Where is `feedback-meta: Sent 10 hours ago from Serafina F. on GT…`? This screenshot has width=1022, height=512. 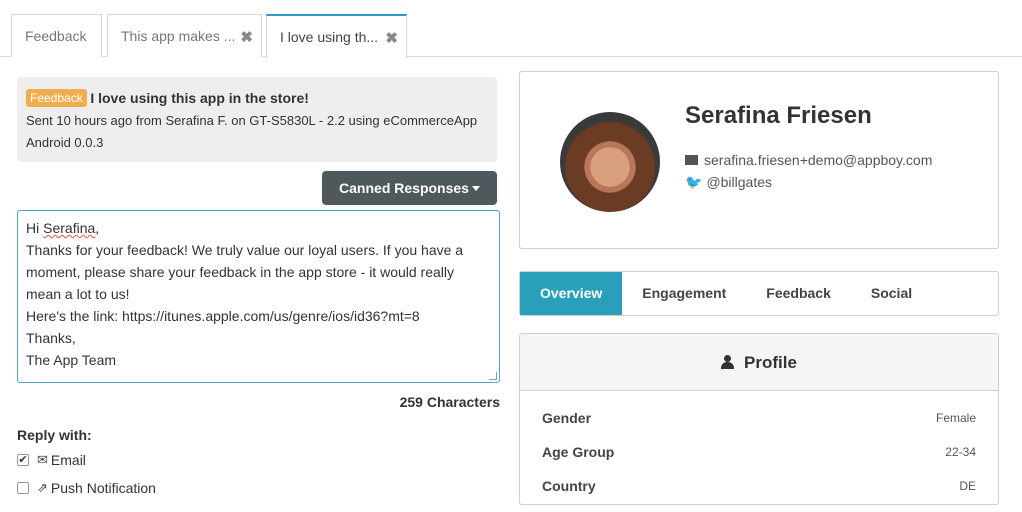
feedback-meta: Sent 10 hours ago from Serafina F. on GT… is located at coordinates (252, 120).